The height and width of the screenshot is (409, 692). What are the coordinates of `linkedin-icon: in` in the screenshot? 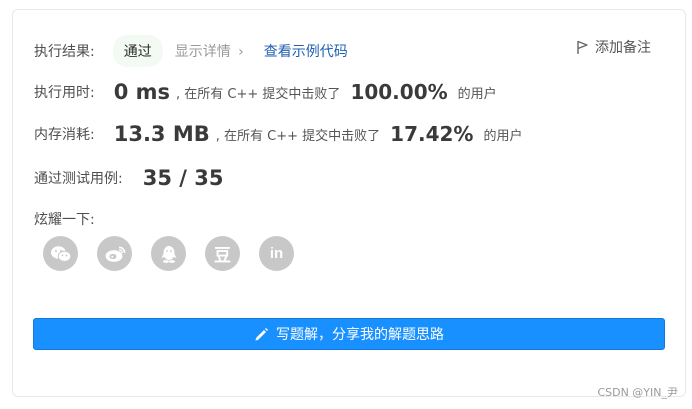 It's located at (276, 253).